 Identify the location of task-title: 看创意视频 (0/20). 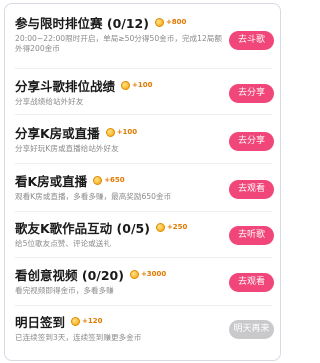
(69, 275).